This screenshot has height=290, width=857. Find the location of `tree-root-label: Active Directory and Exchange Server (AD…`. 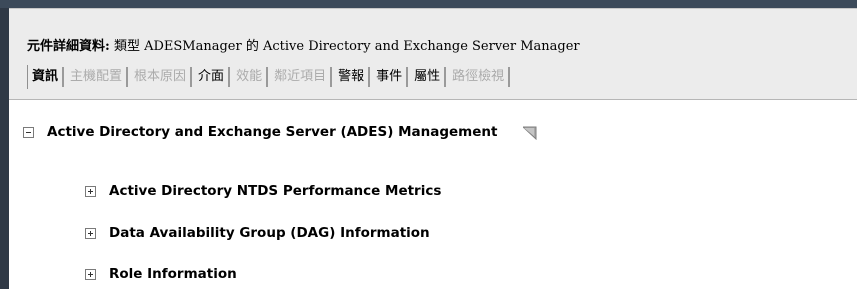

tree-root-label: Active Directory and Exchange Server (AD… is located at coordinates (272, 132).